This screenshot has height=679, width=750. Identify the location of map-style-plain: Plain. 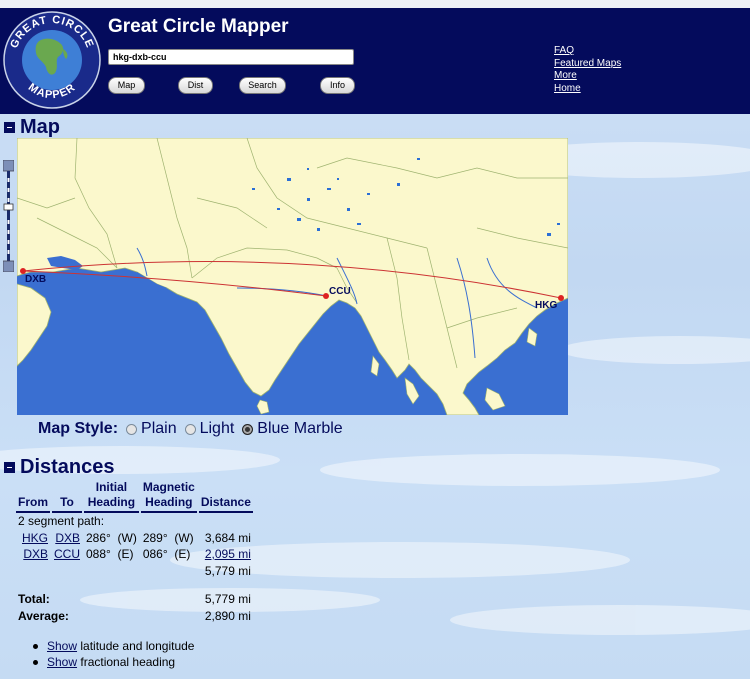
(151, 429).